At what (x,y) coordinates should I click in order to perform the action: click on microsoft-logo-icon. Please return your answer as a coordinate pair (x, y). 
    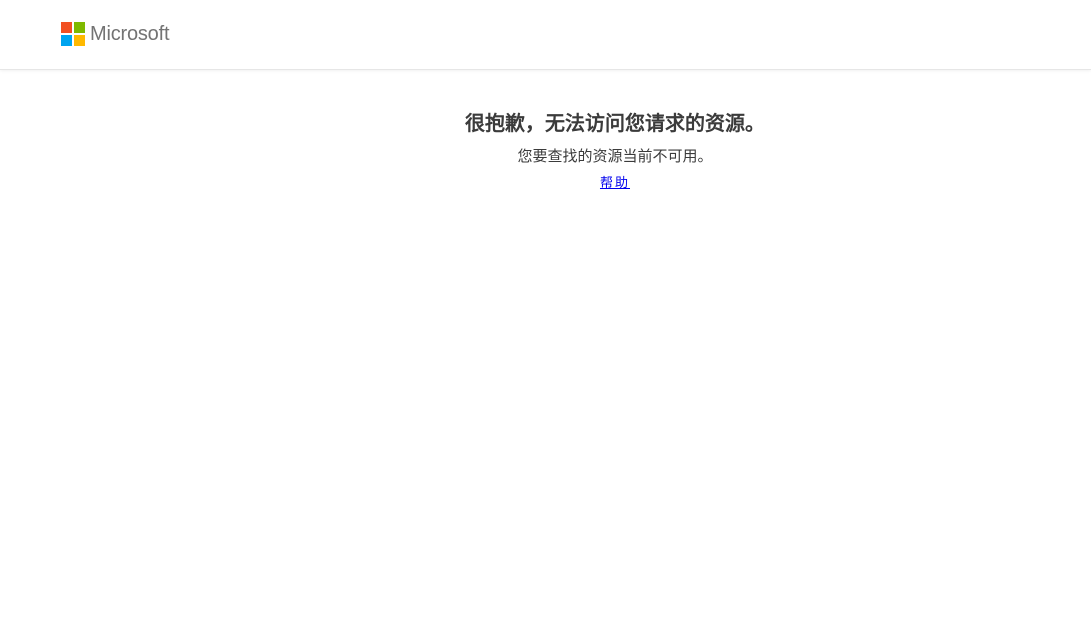
    Looking at the image, I should click on (73, 34).